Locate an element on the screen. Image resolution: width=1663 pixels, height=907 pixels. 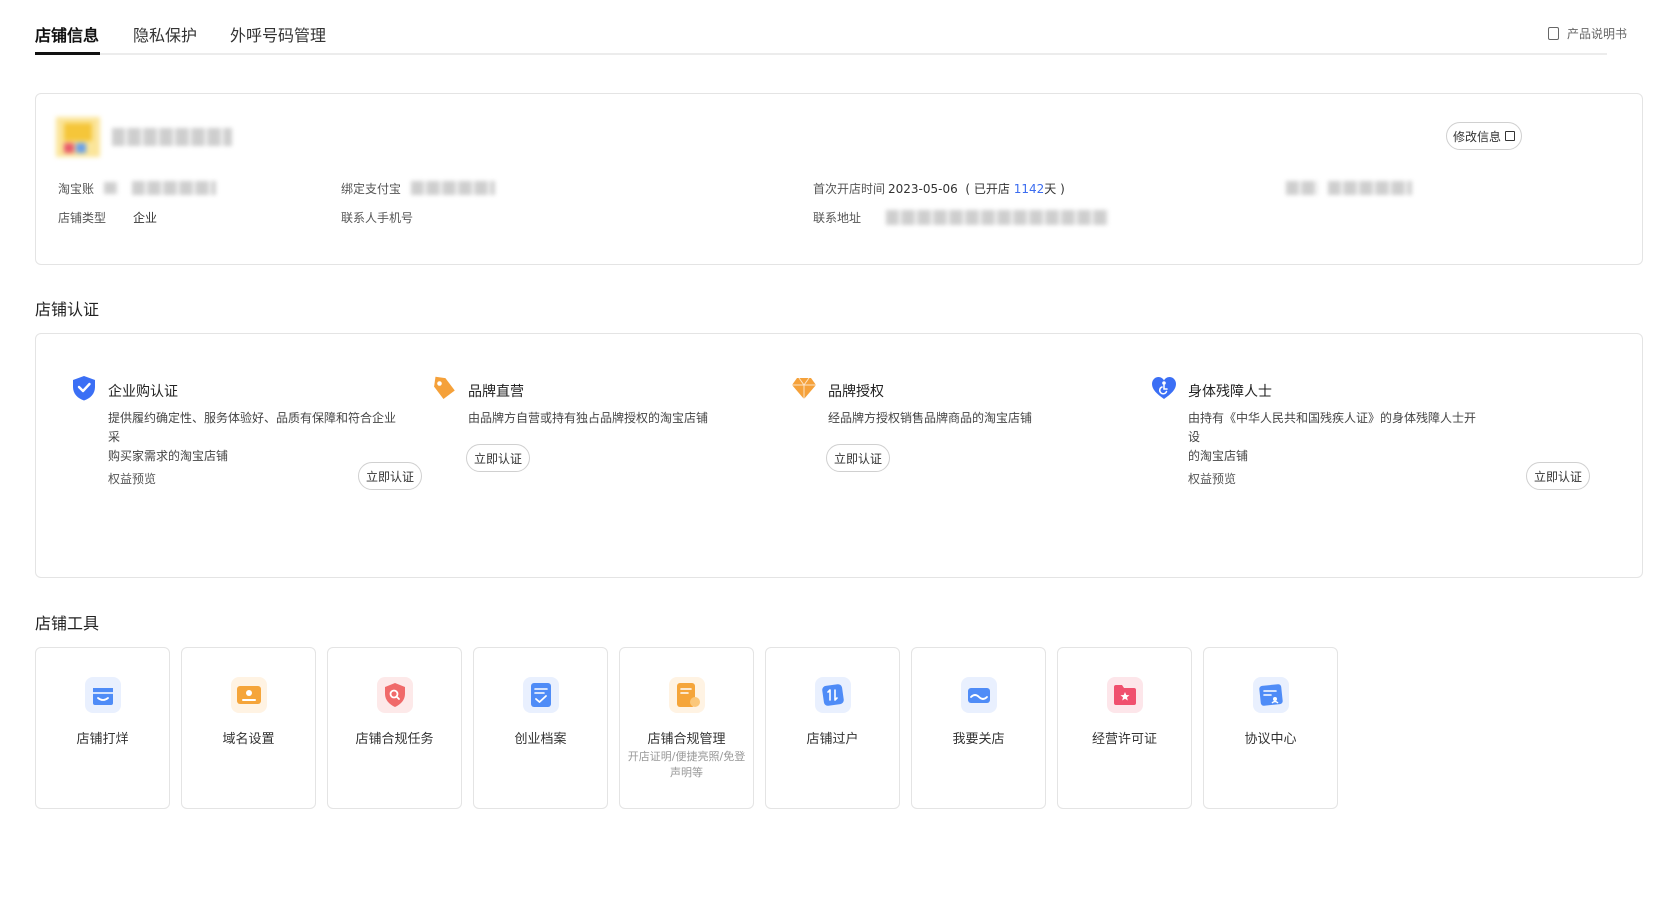
tools-section-title: 店铺工具 is located at coordinates (67, 623).